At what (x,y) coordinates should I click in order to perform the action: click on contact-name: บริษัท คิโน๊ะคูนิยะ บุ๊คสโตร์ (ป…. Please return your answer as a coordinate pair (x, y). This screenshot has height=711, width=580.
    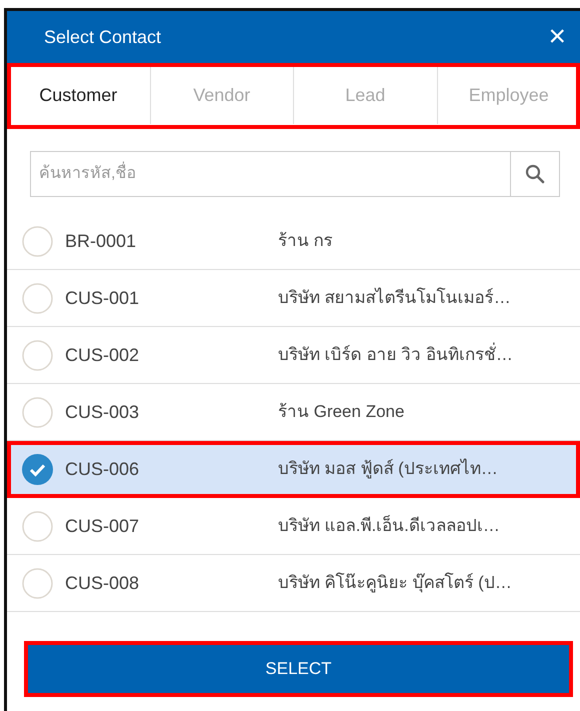
    Looking at the image, I should click on (395, 583).